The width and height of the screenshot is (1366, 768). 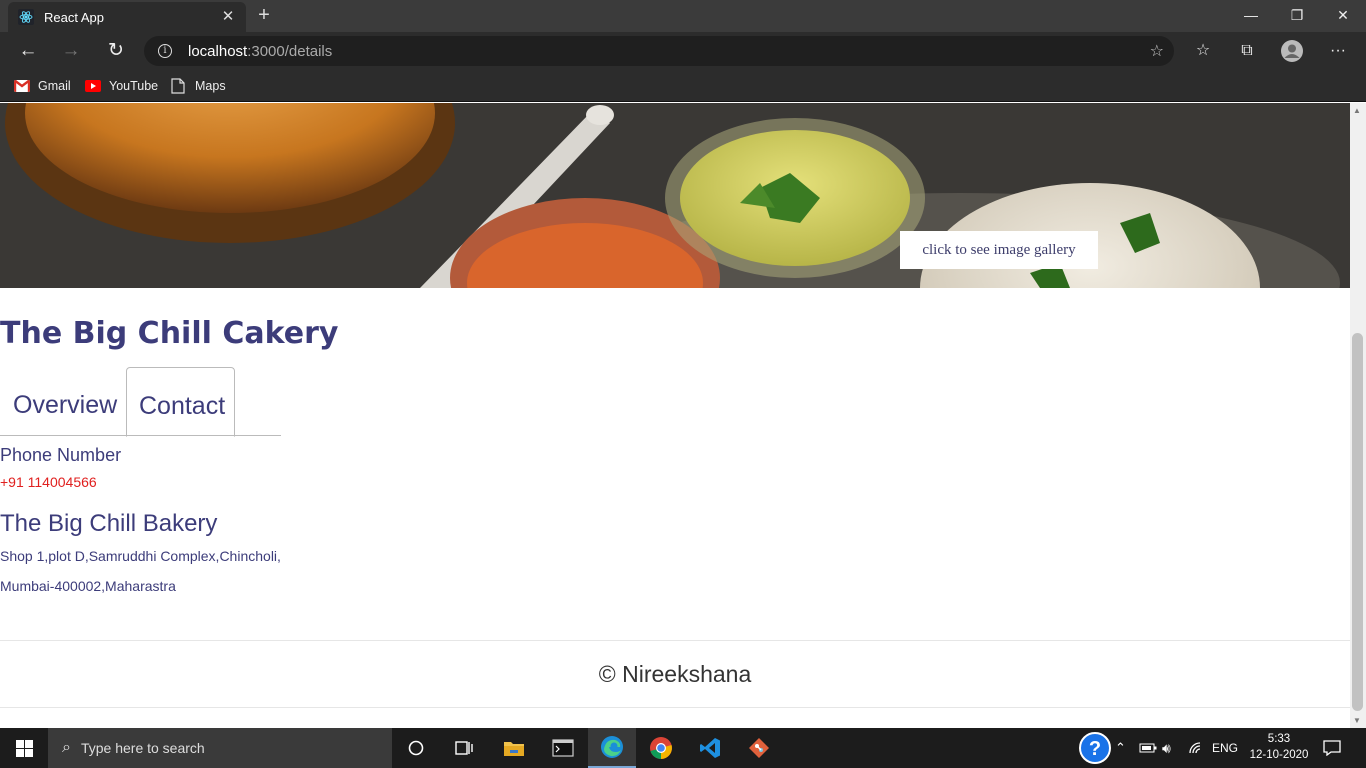 I want to click on bookmark-youtube: YouTube, so click(x=121, y=86).